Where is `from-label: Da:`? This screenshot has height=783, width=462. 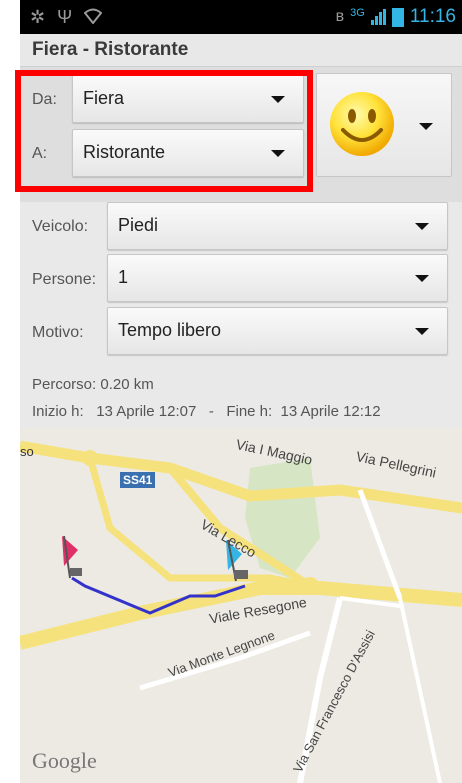
from-label: Da: is located at coordinates (44, 99).